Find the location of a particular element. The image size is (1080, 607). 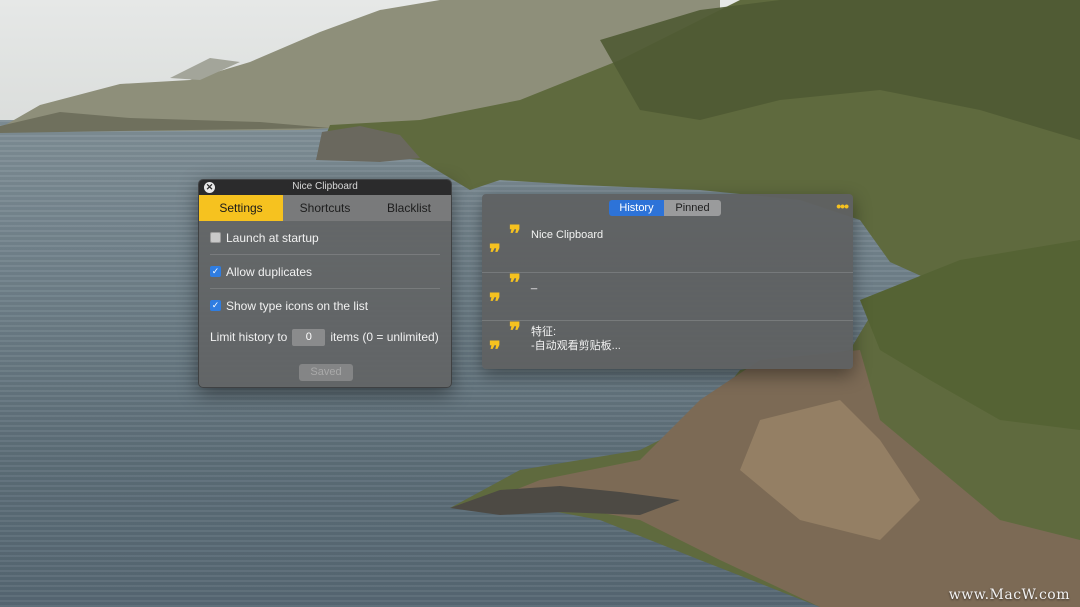

watermark: www.MacW.com is located at coordinates (1009, 595).